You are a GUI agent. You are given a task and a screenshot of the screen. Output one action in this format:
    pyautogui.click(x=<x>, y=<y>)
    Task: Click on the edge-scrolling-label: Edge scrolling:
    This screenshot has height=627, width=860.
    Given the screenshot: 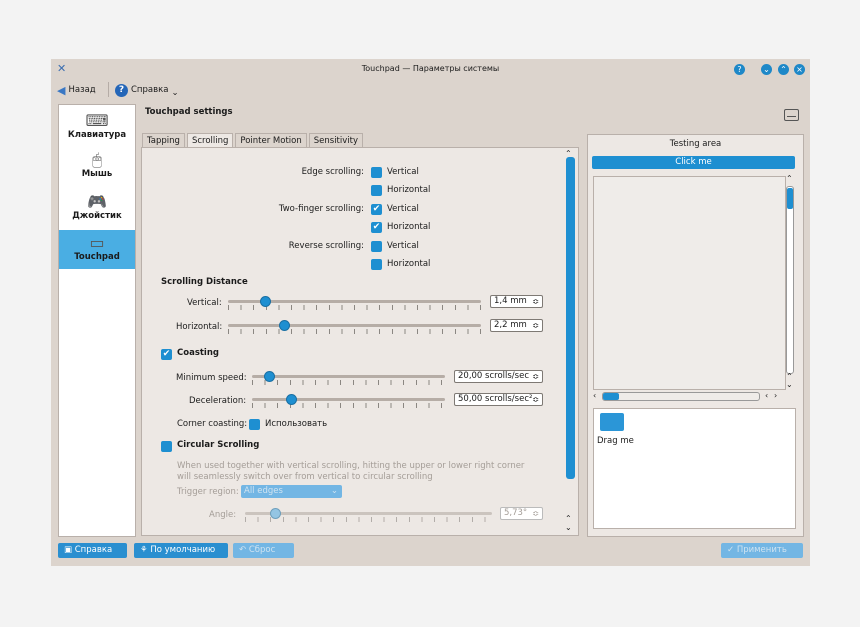 What is the action you would take?
    pyautogui.click(x=332, y=172)
    